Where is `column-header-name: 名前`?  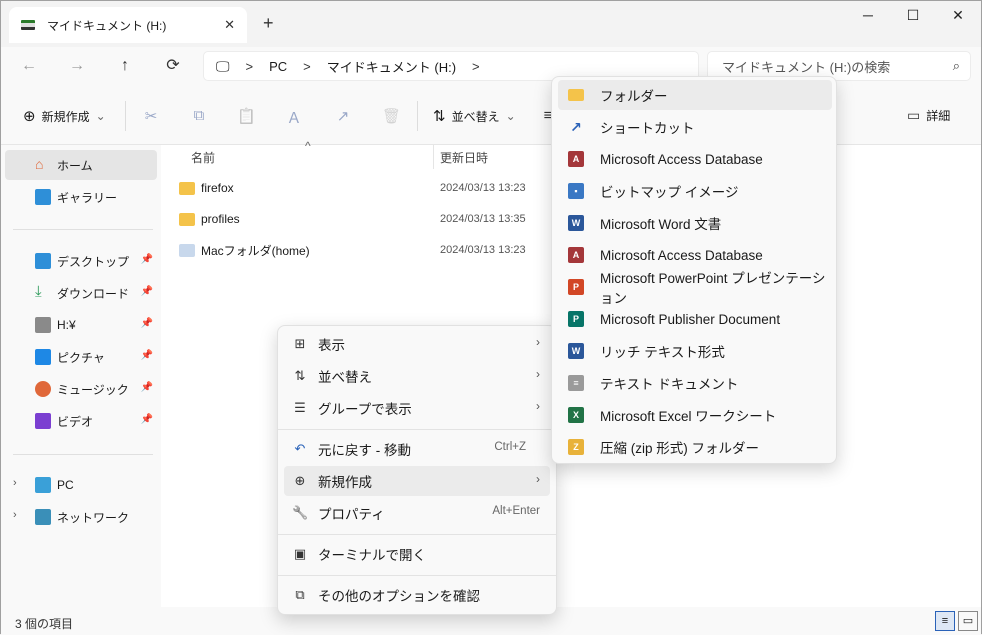 column-header-name: 名前 is located at coordinates (203, 157).